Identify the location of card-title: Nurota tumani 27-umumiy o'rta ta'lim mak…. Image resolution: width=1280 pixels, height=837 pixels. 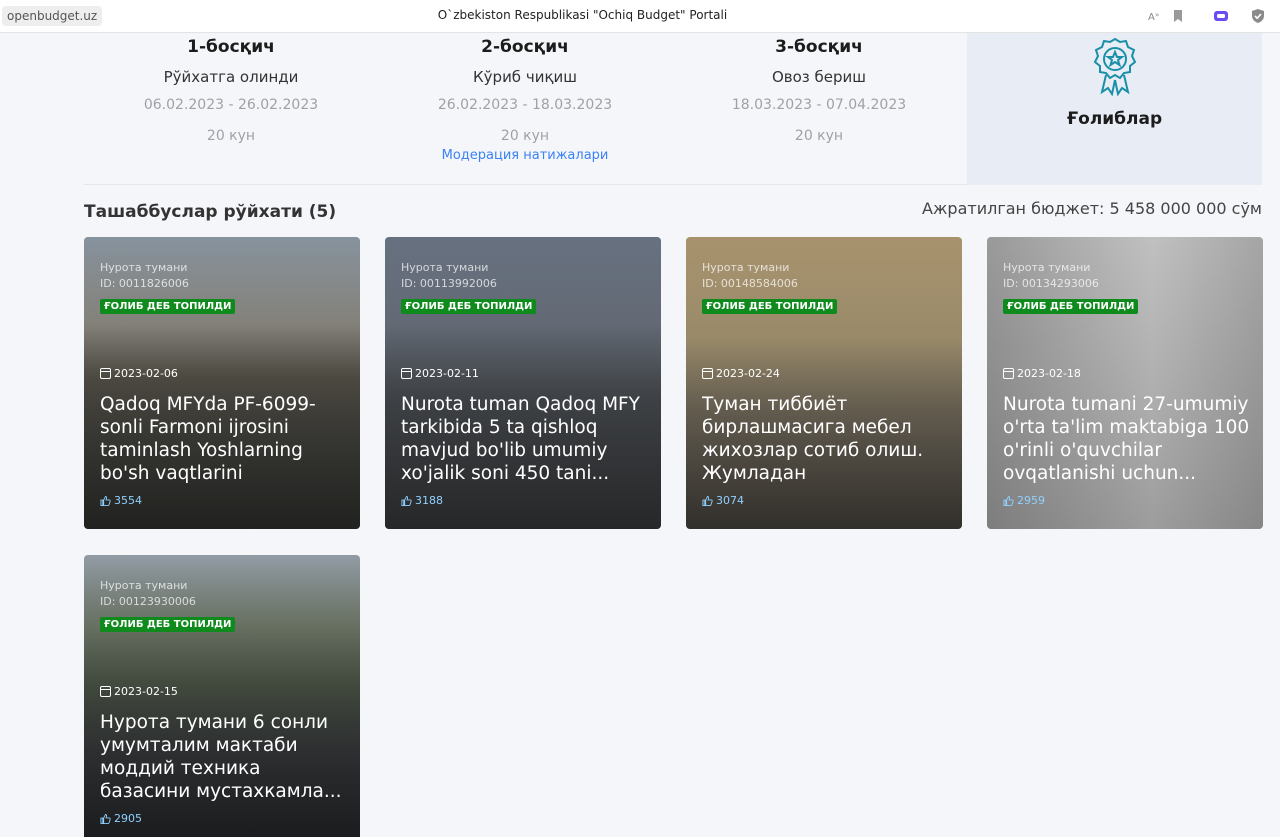
(1126, 439).